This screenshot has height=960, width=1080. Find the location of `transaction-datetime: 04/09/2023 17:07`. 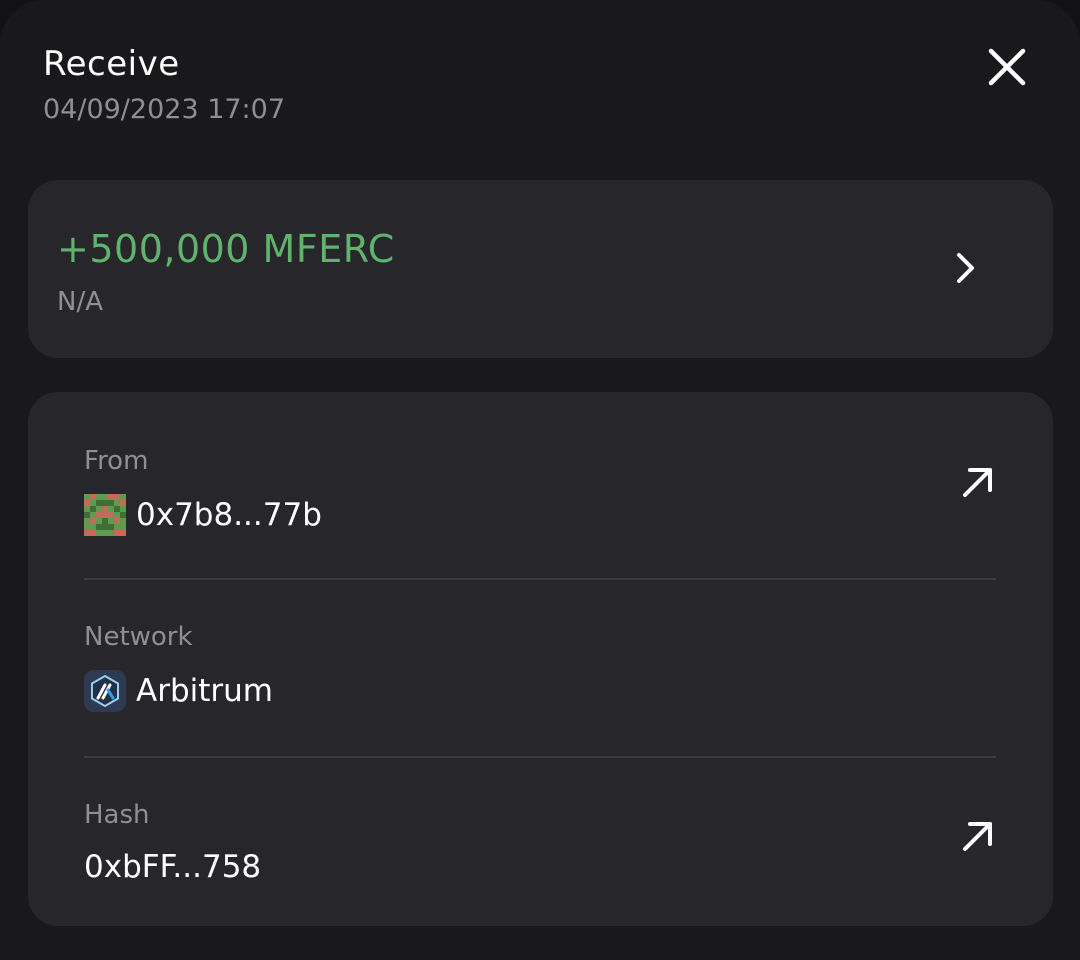

transaction-datetime: 04/09/2023 17:07 is located at coordinates (164, 109).